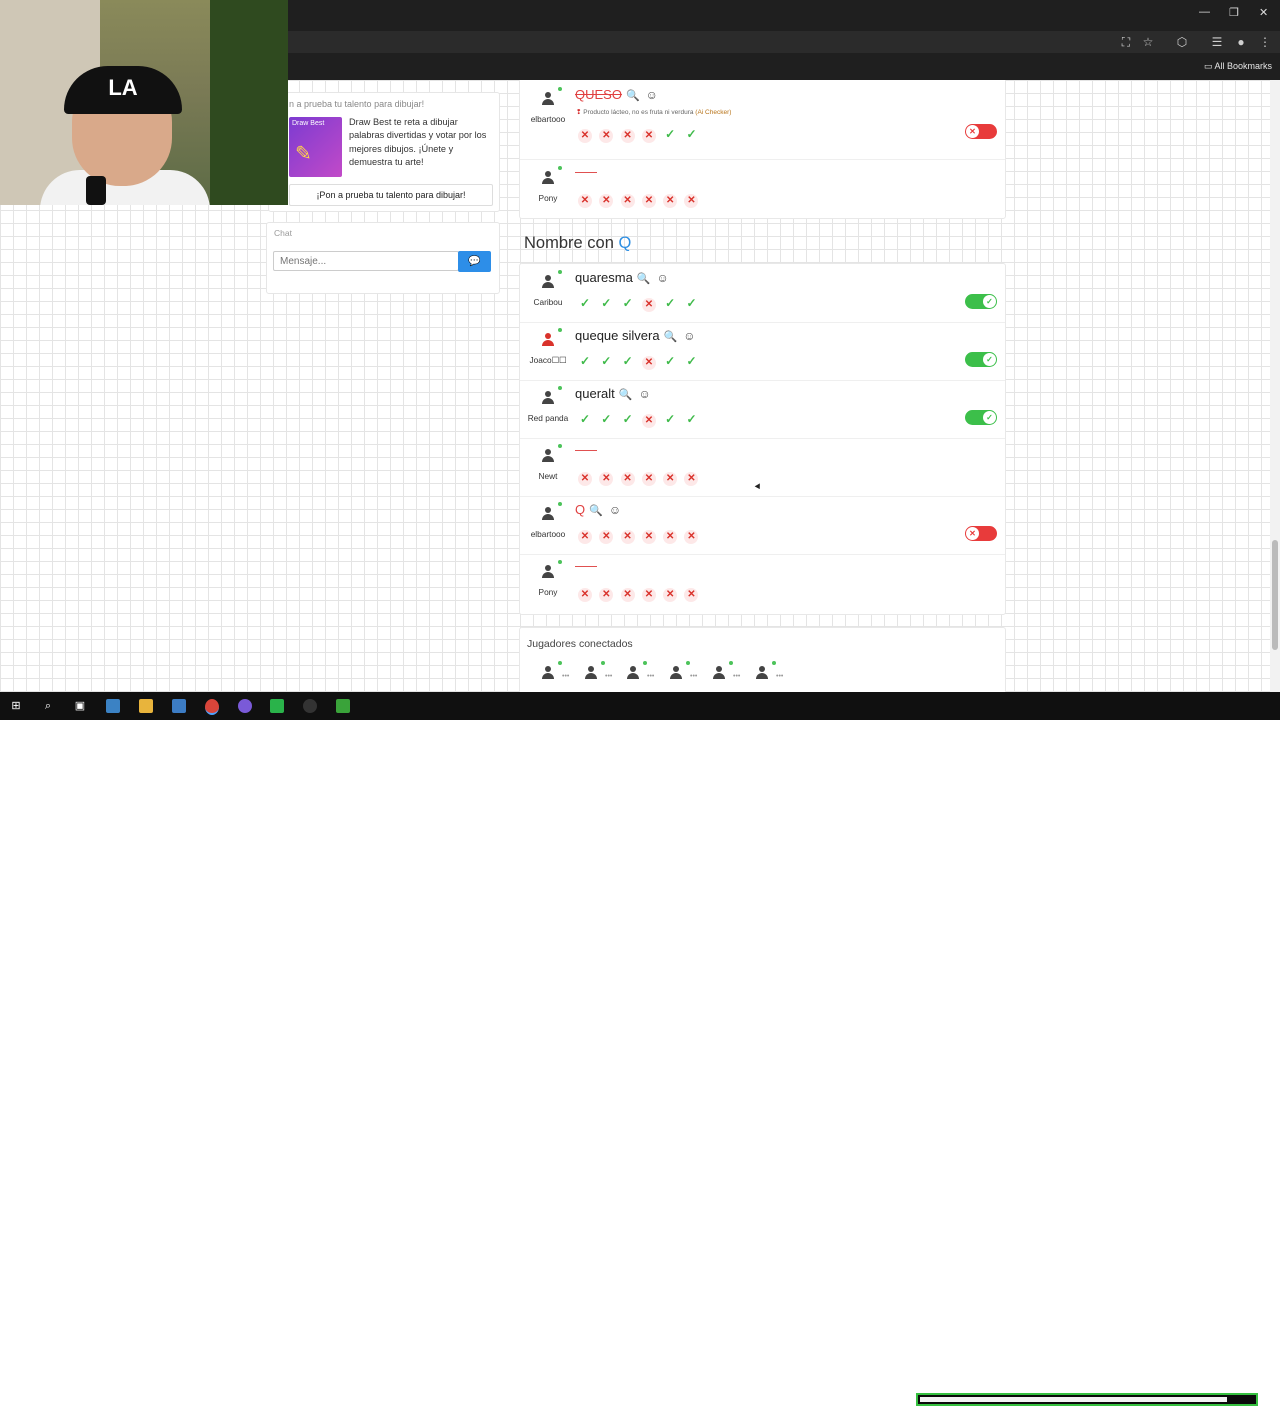 This screenshot has height=1406, width=1280. What do you see at coordinates (179, 706) in the screenshot?
I see `store-icon` at bounding box center [179, 706].